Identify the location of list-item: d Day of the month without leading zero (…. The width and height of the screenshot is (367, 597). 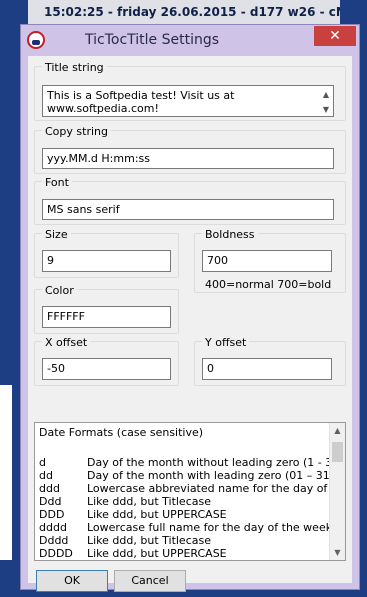
(184, 462).